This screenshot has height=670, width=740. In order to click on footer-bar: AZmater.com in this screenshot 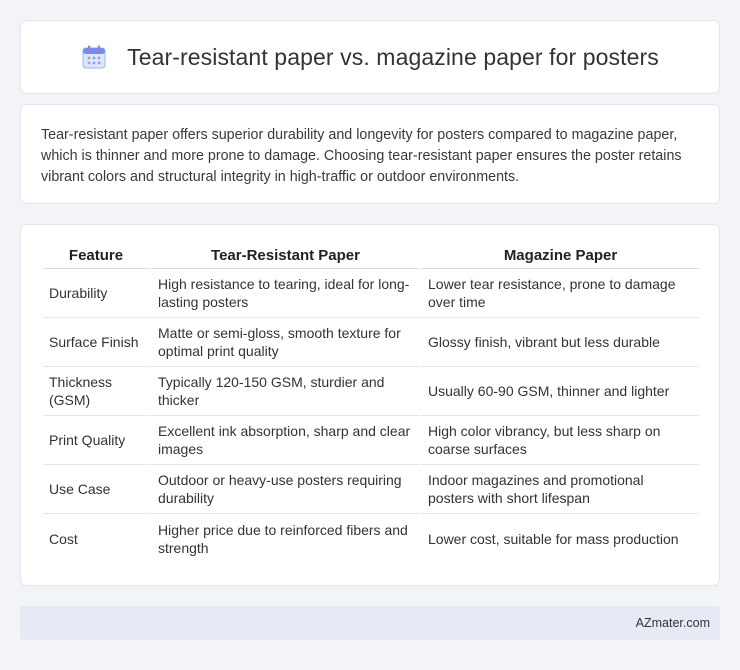, I will do `click(370, 623)`.